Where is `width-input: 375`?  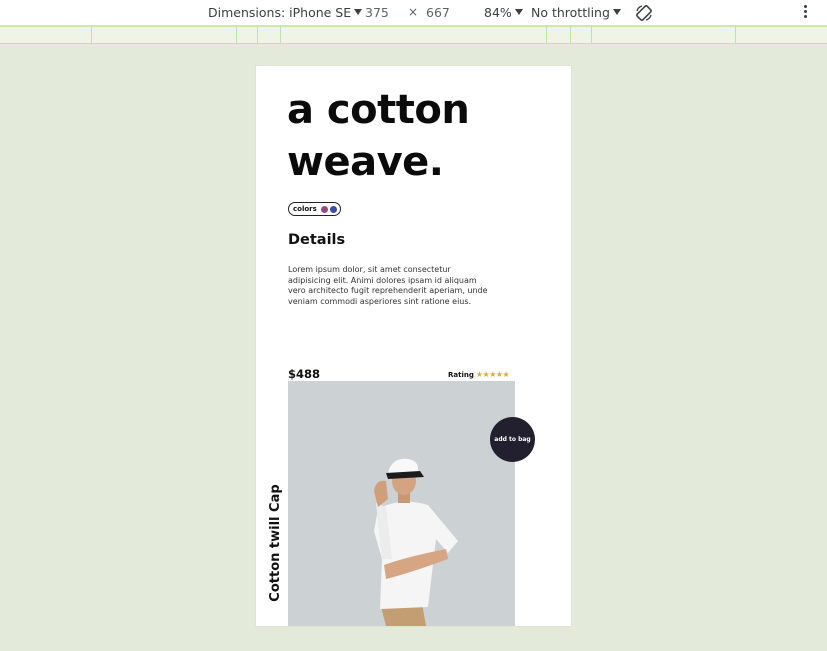
width-input: 375 is located at coordinates (382, 13).